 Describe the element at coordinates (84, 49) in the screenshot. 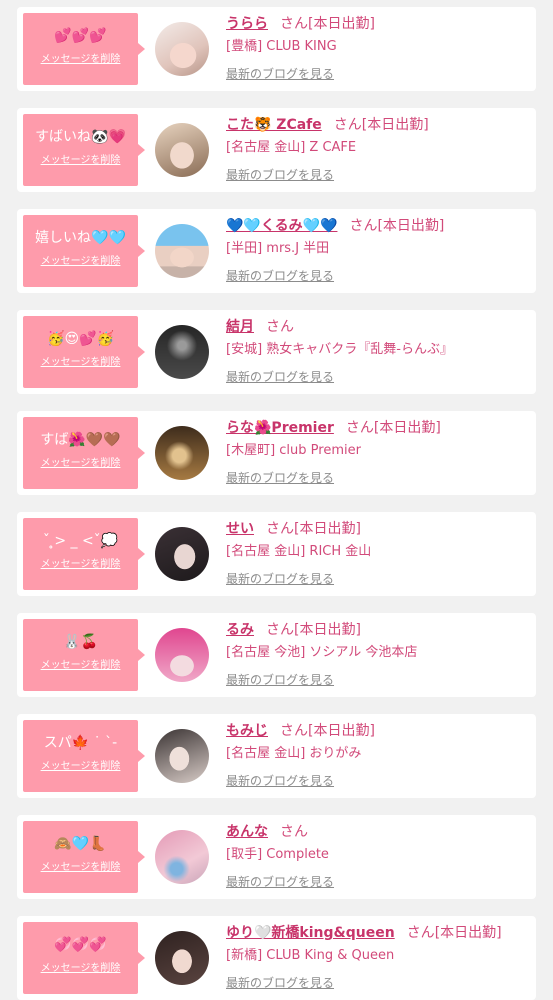

I see `message-bubble: 💕💕💕 メッセージを削除` at that location.